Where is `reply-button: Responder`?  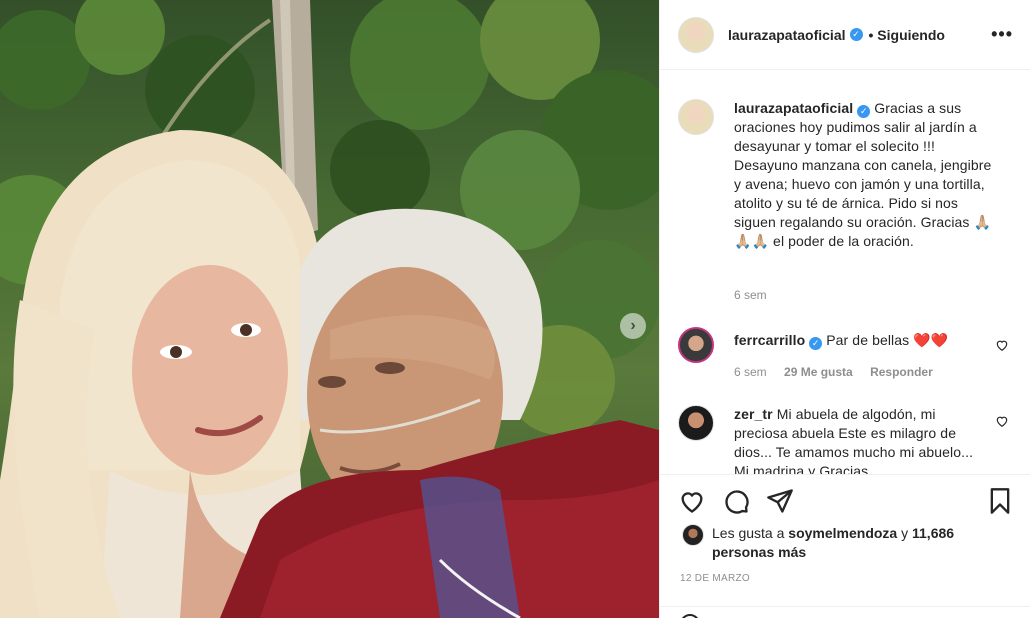
reply-button: Responder is located at coordinates (901, 372).